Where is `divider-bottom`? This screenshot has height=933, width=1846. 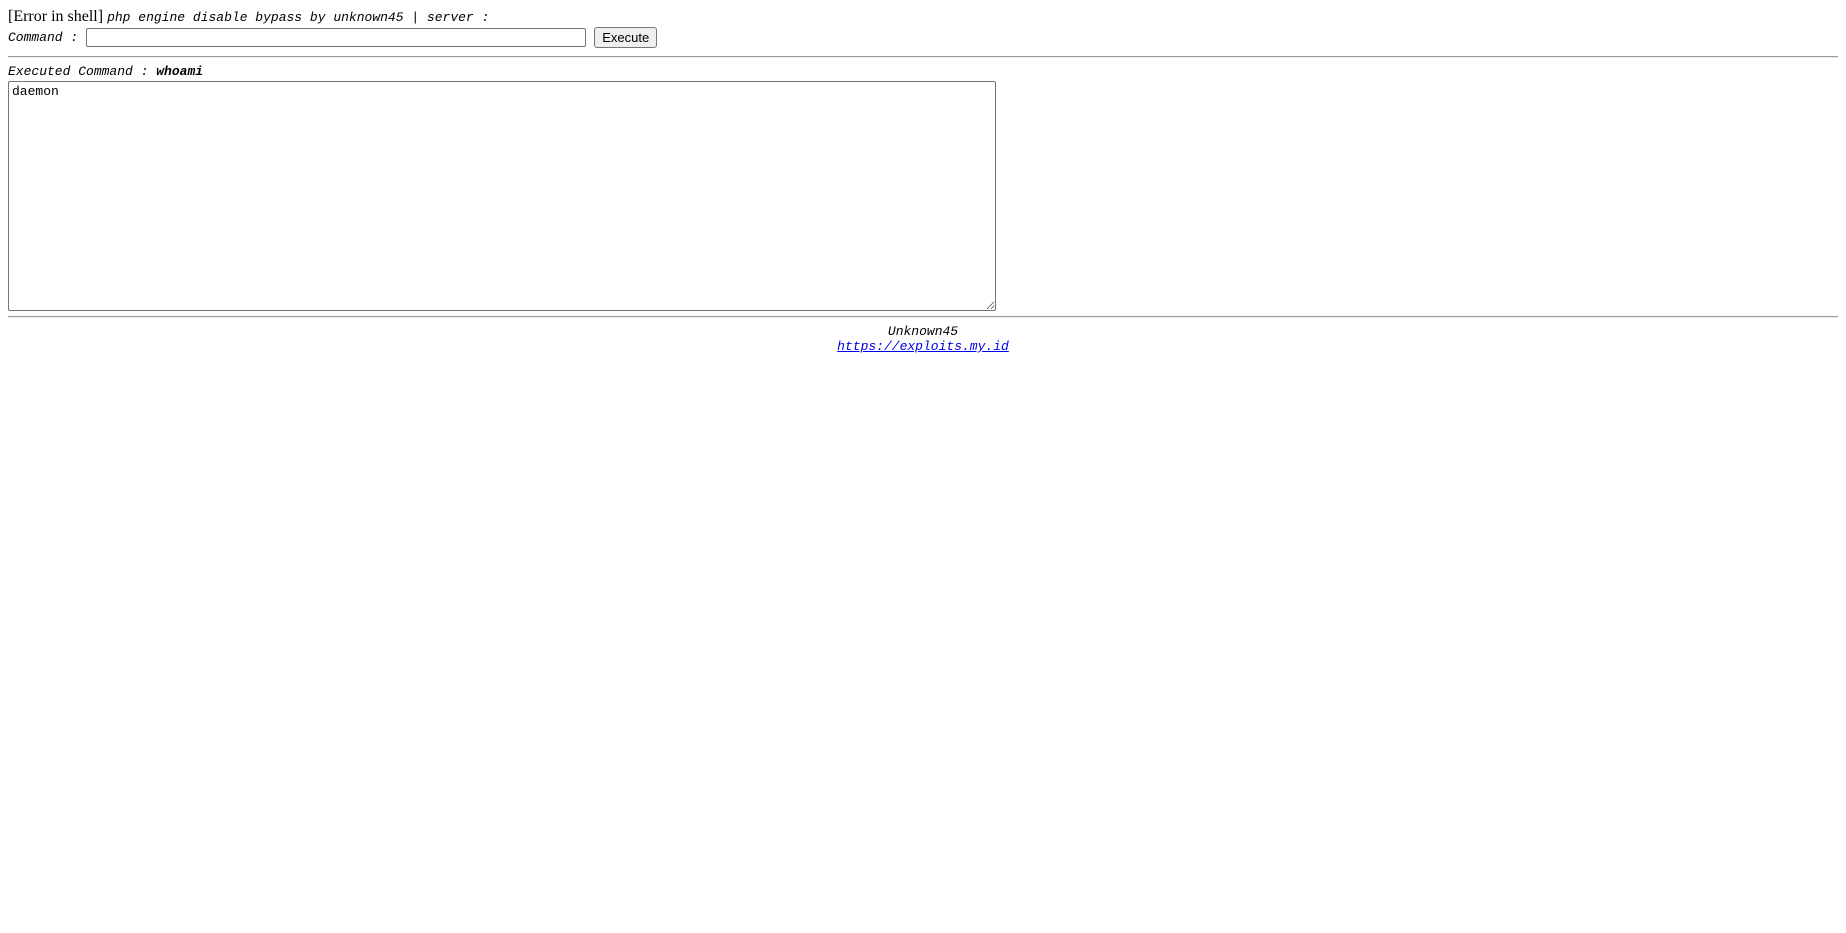 divider-bottom is located at coordinates (923, 317).